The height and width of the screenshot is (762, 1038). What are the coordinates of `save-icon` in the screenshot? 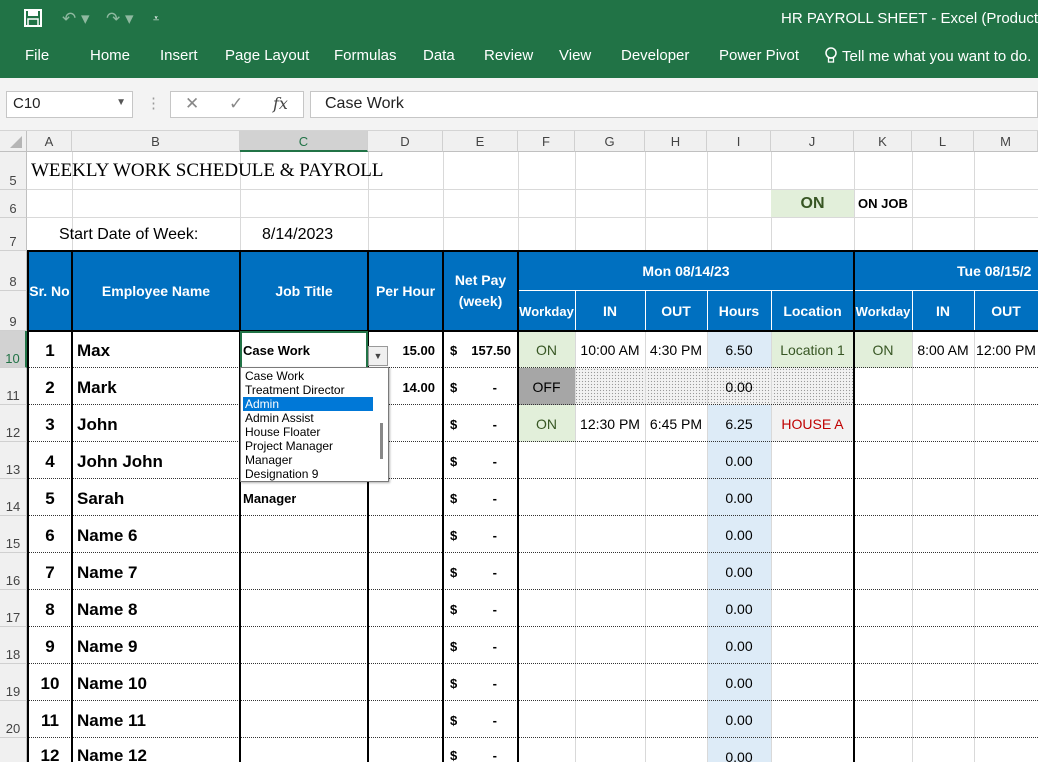 It's located at (33, 20).